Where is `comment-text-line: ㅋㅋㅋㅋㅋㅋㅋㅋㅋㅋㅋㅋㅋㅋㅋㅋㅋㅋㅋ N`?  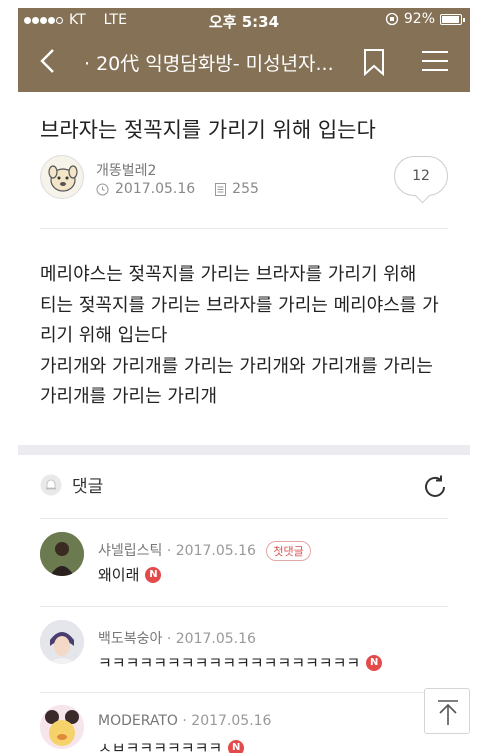
comment-text-line: ㅋㅋㅋㅋㅋㅋㅋㅋㅋㅋㅋㅋㅋㅋㅋㅋㅋㅋㅋ N is located at coordinates (240, 662).